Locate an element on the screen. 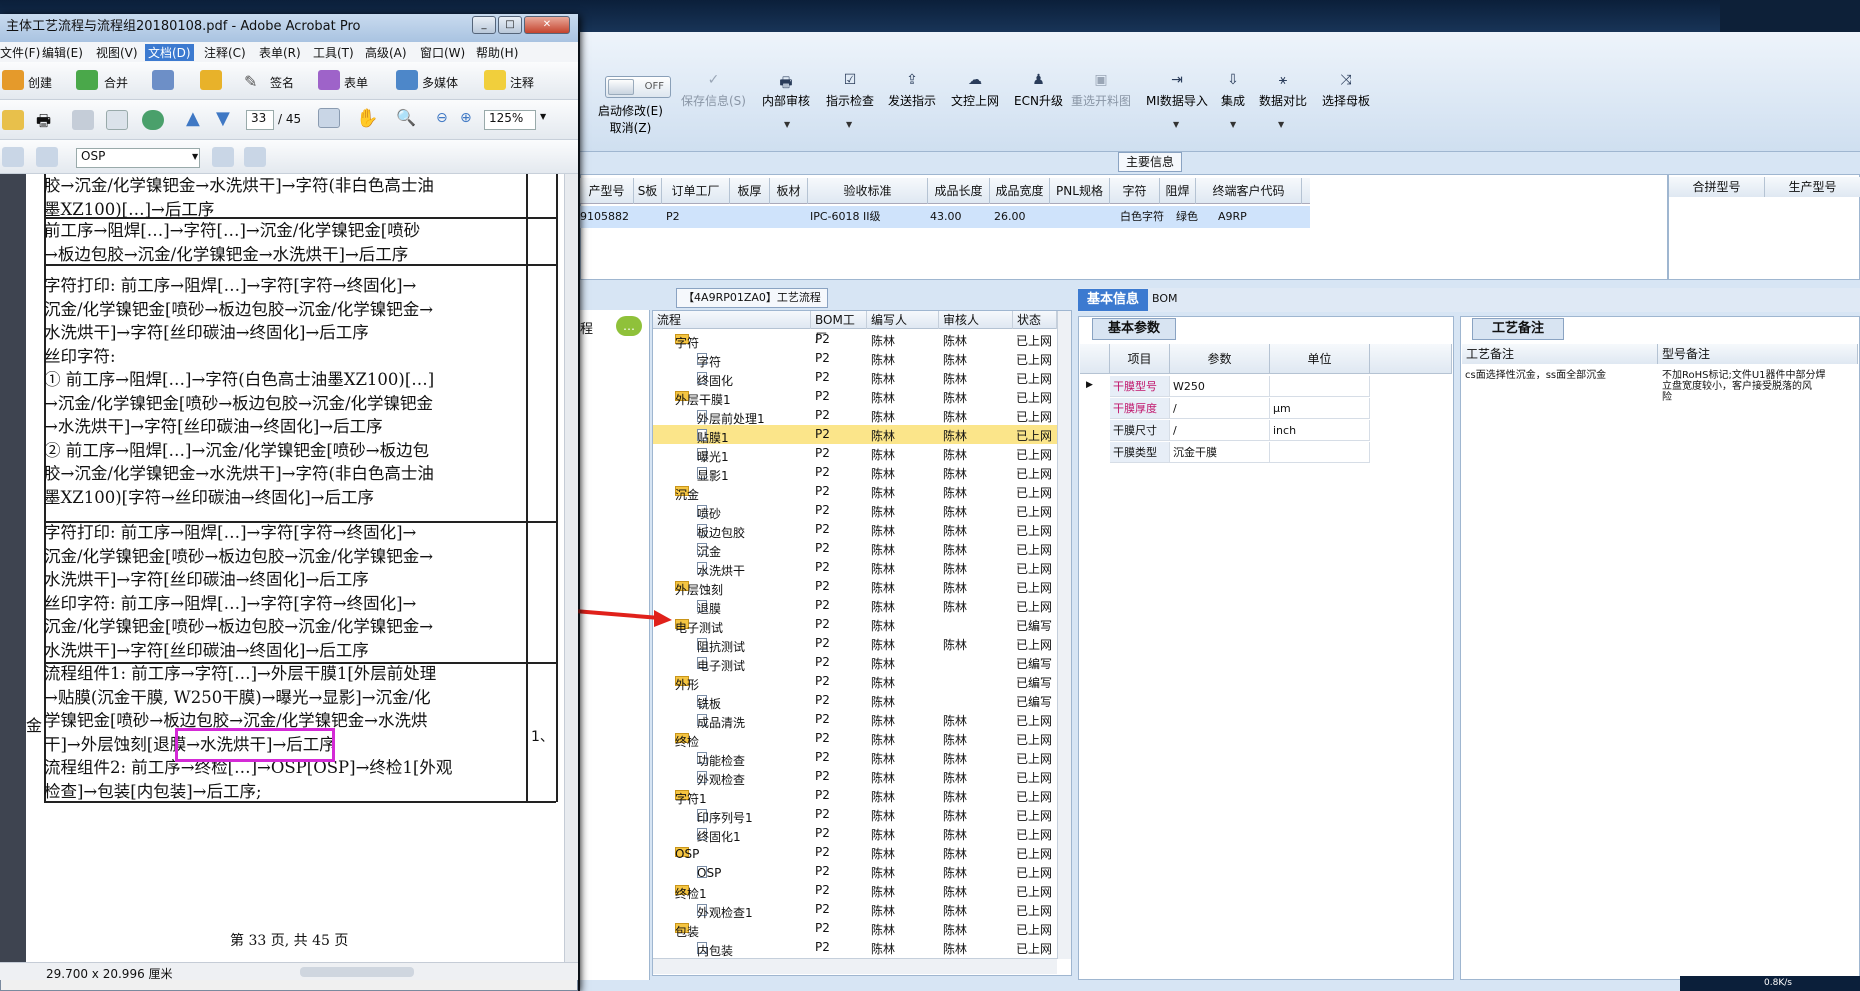 The height and width of the screenshot is (991, 1860). tree-row: -外形P2陈林已编写 is located at coordinates (855, 682).